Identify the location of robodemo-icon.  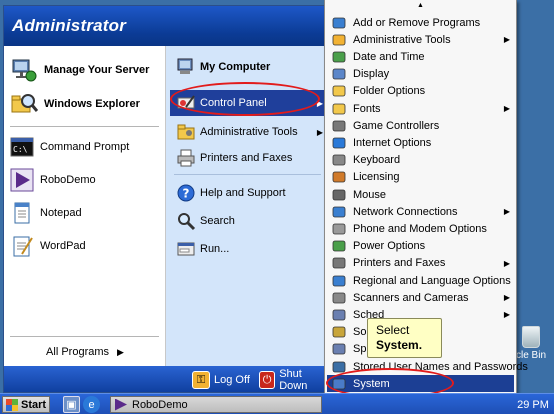
(22, 180).